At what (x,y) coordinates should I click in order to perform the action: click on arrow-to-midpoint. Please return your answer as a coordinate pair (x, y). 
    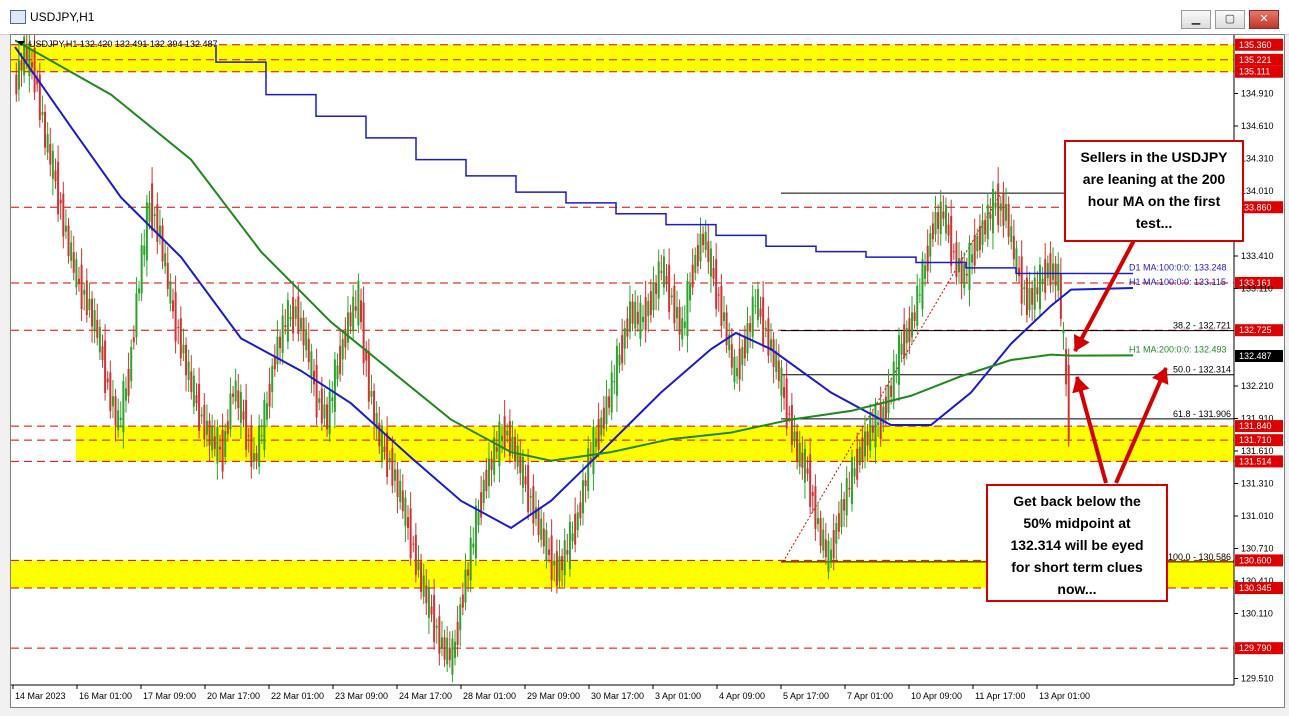
    Looking at the image, I should click on (1141, 425).